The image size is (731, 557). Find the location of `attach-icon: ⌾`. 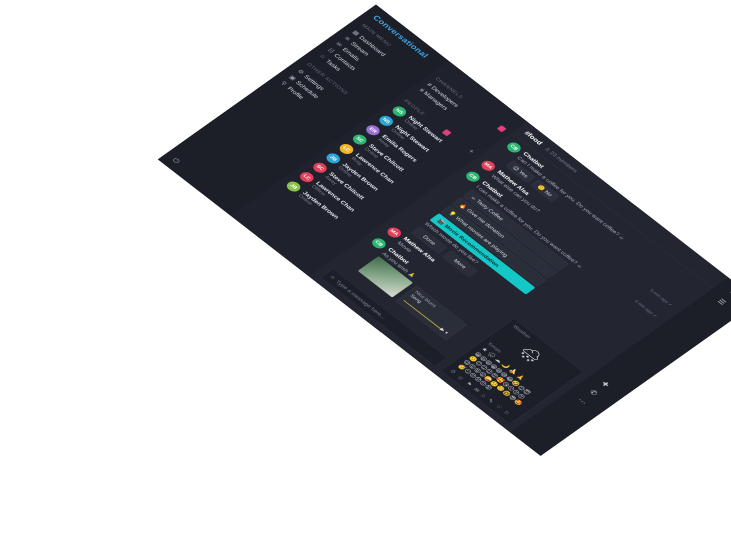

attach-icon: ⌾ is located at coordinates (332, 277).